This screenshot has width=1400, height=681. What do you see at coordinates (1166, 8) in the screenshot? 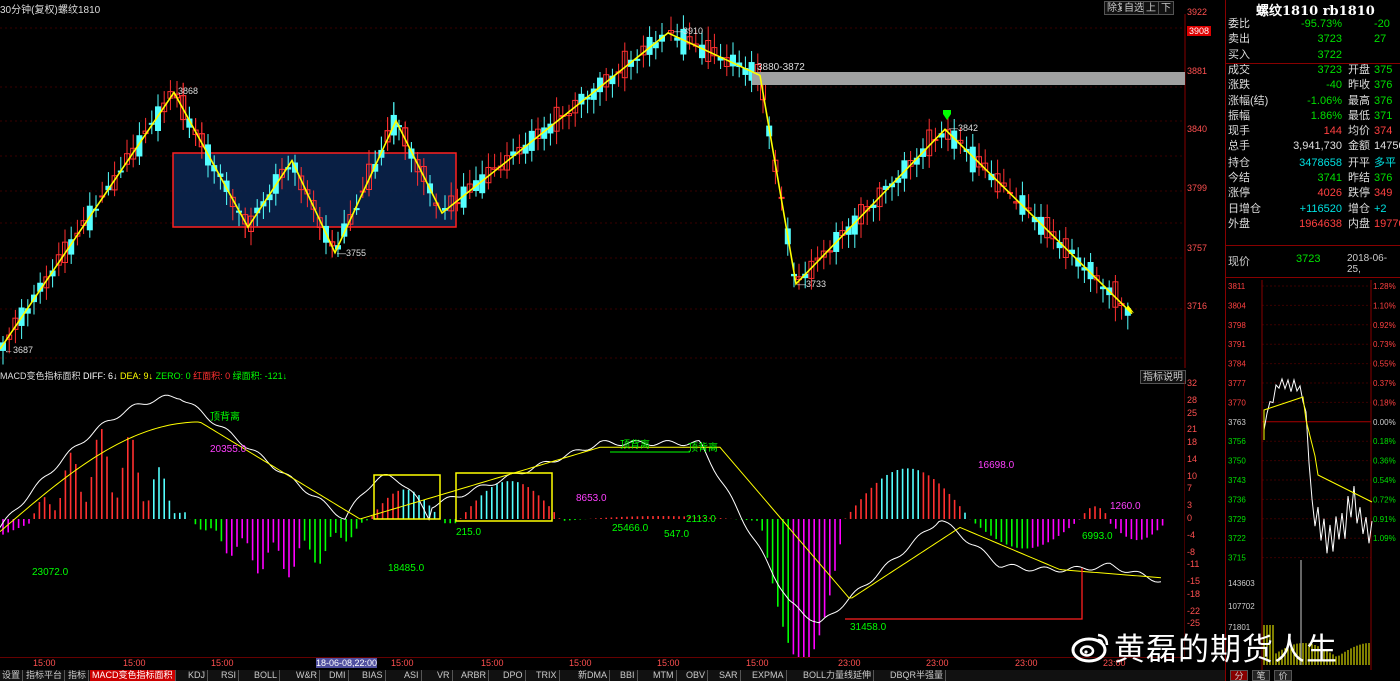
I see `next-button: 下` at bounding box center [1166, 8].